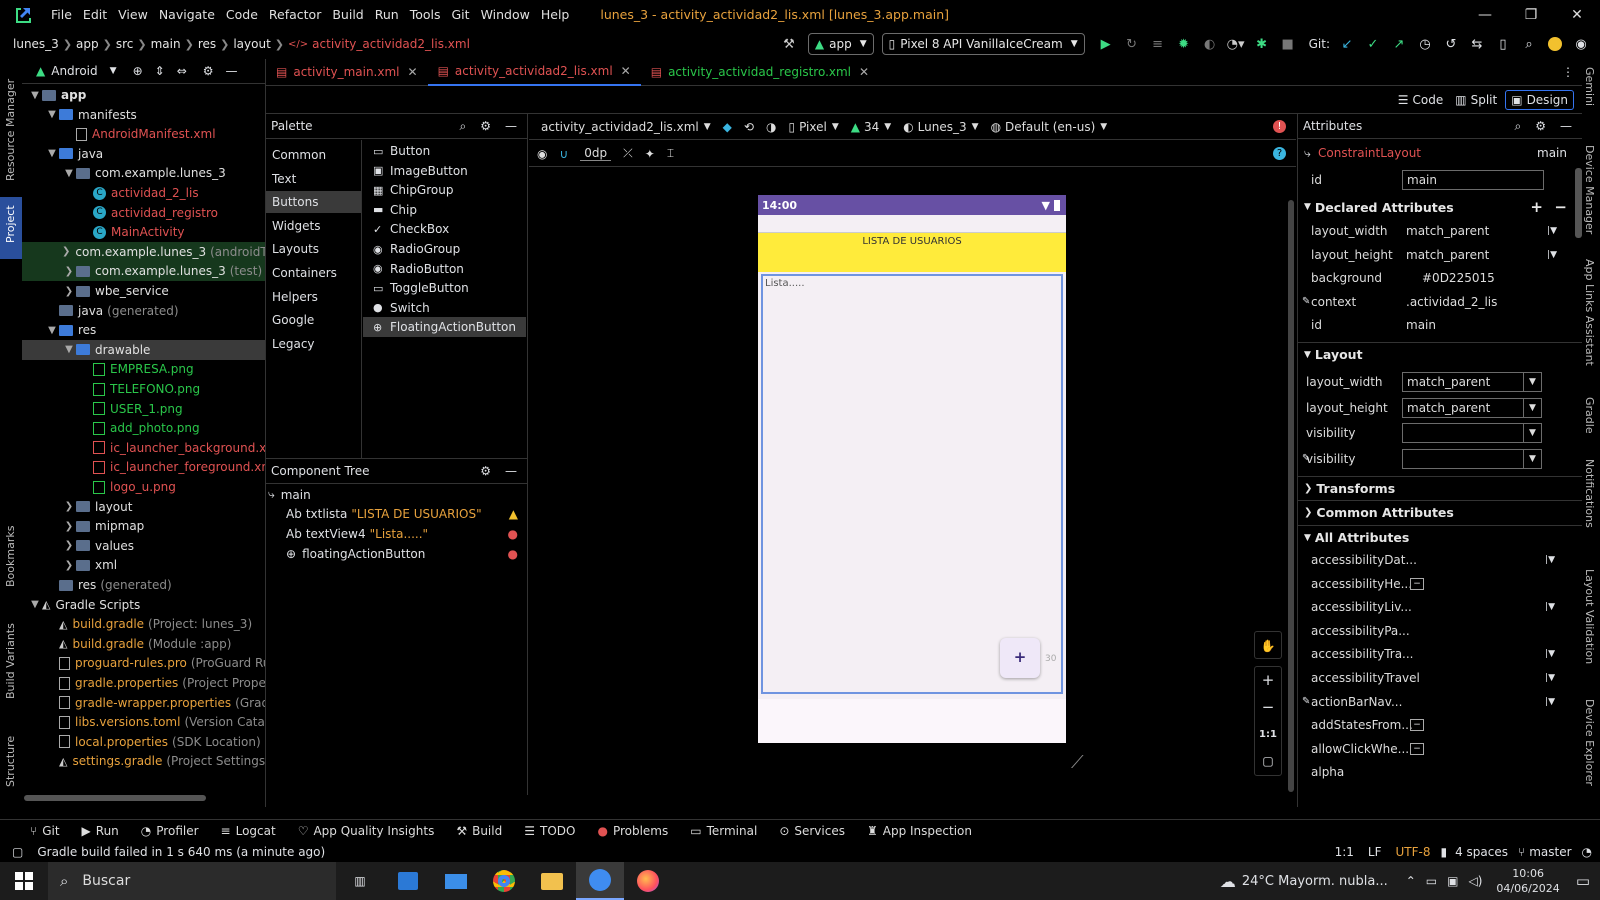 The width and height of the screenshot is (1600, 900). I want to click on tree-item: ◭ build.gradle (Project: lunes_3), so click(148, 624).